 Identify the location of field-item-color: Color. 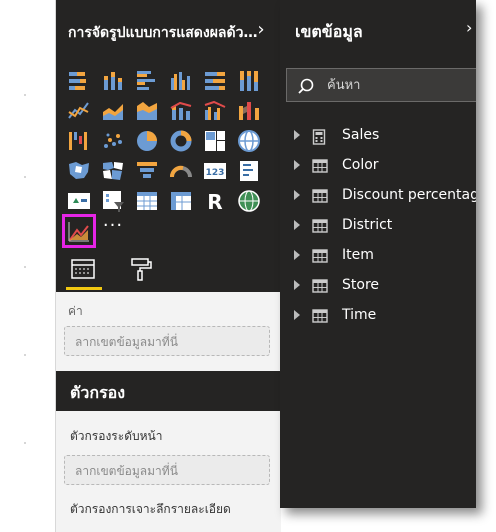
(378, 167).